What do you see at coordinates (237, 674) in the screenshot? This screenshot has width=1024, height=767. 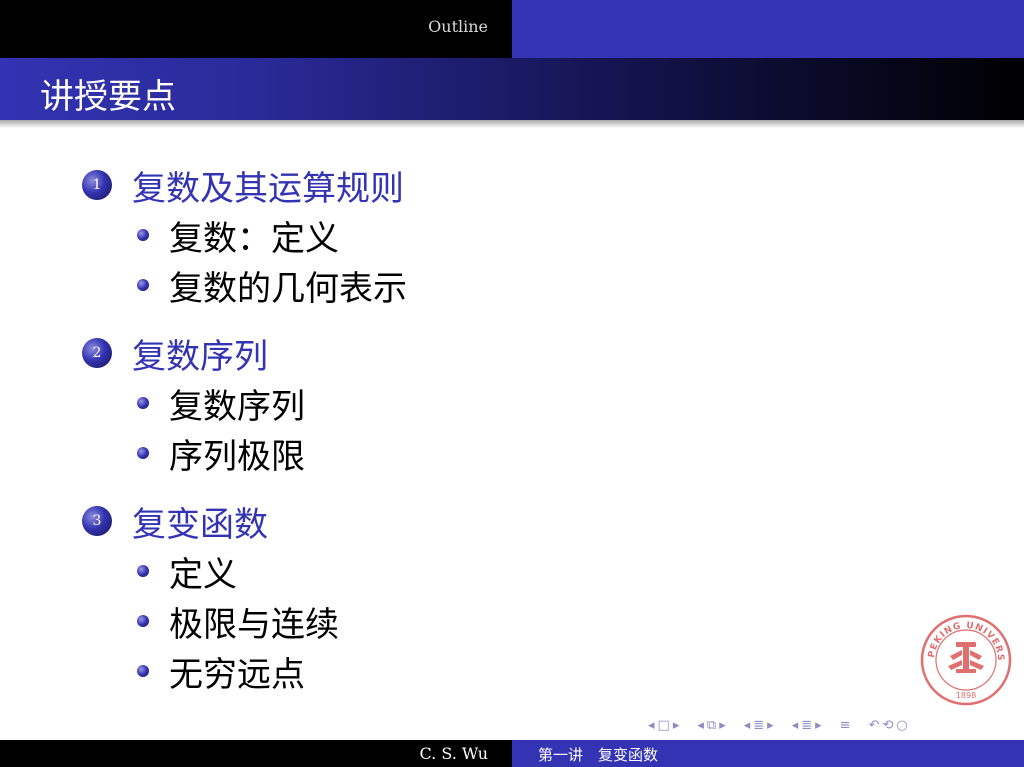 I see `list-item-text: 无穷远点` at bounding box center [237, 674].